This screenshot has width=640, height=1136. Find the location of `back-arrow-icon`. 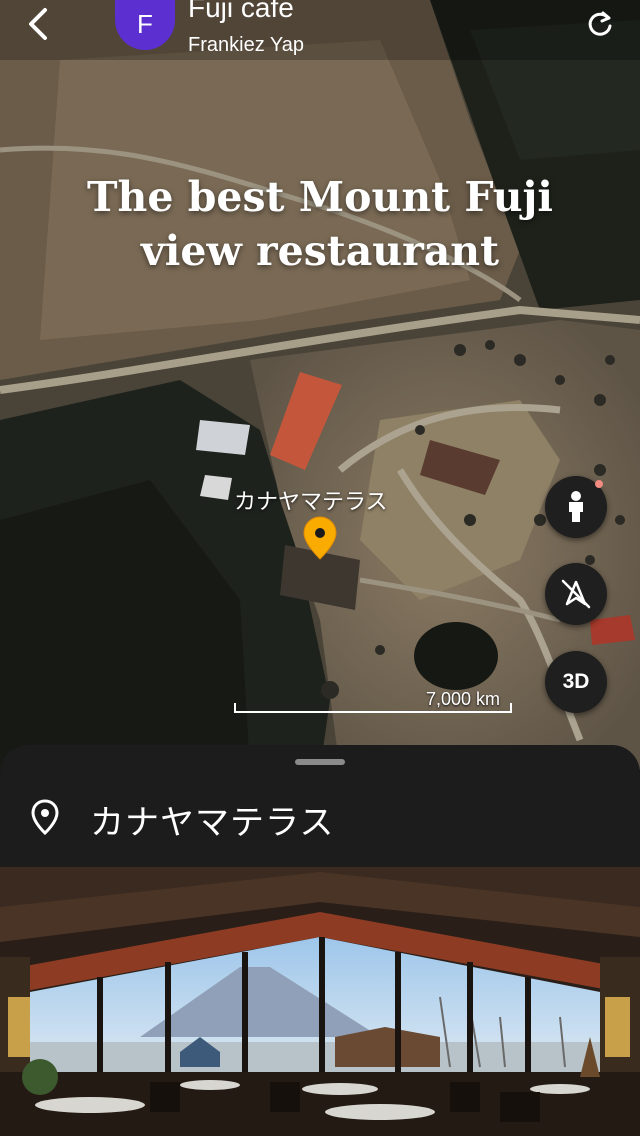

back-arrow-icon is located at coordinates (38, 24).